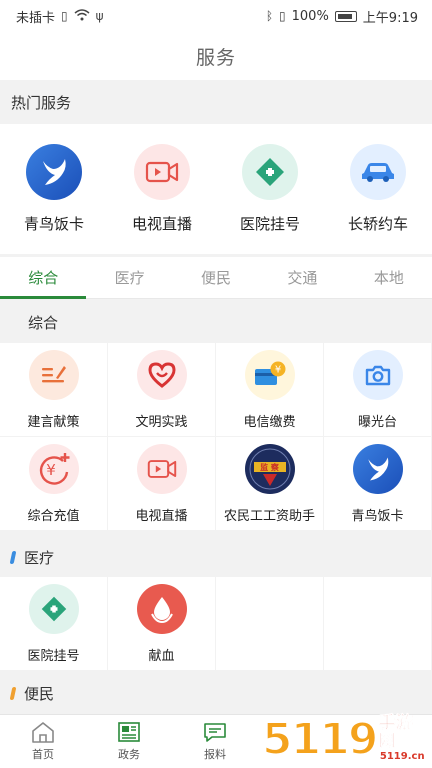  Describe the element at coordinates (269, 516) in the screenshot. I see `service-label: 农民工工资助手` at that location.